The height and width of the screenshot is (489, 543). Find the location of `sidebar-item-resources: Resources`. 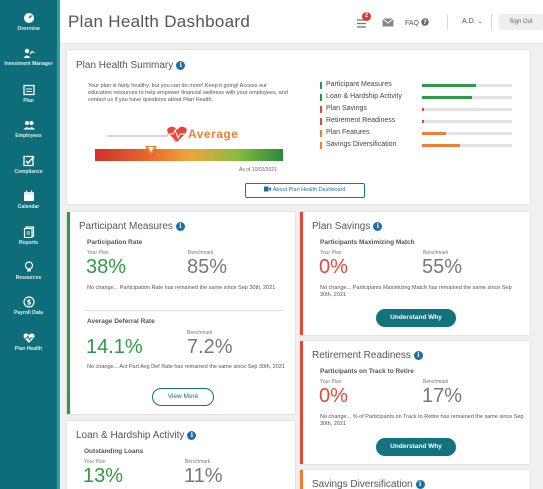

sidebar-item-resources: Resources is located at coordinates (28, 271).